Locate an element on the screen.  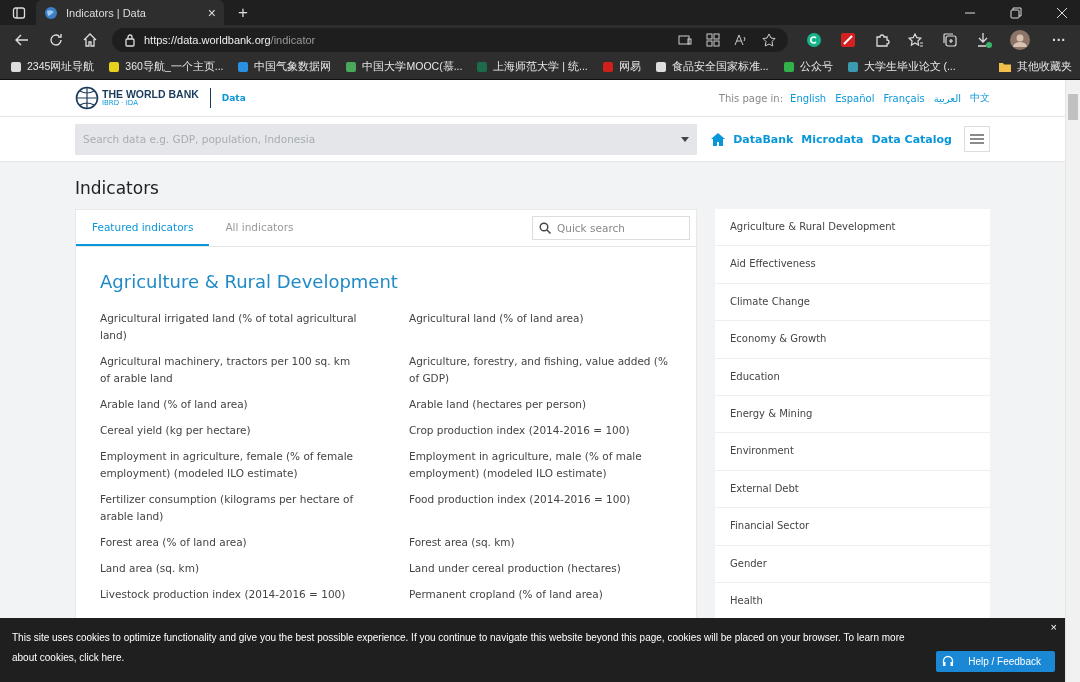
read-aloud-icon is located at coordinates (741, 40).